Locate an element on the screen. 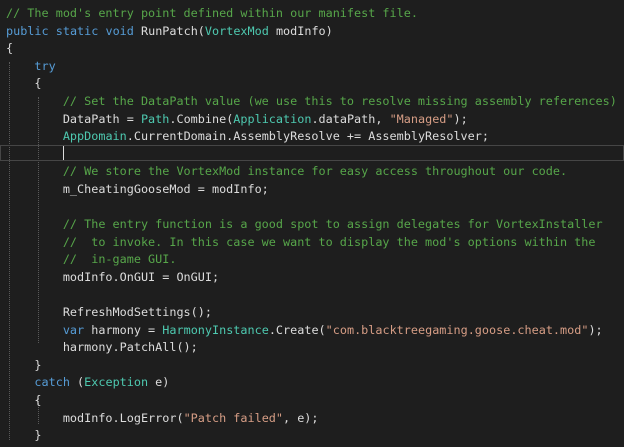 The width and height of the screenshot is (624, 447). code-line-content: m_CheatingGooseMod = modInfo; is located at coordinates (137, 190).